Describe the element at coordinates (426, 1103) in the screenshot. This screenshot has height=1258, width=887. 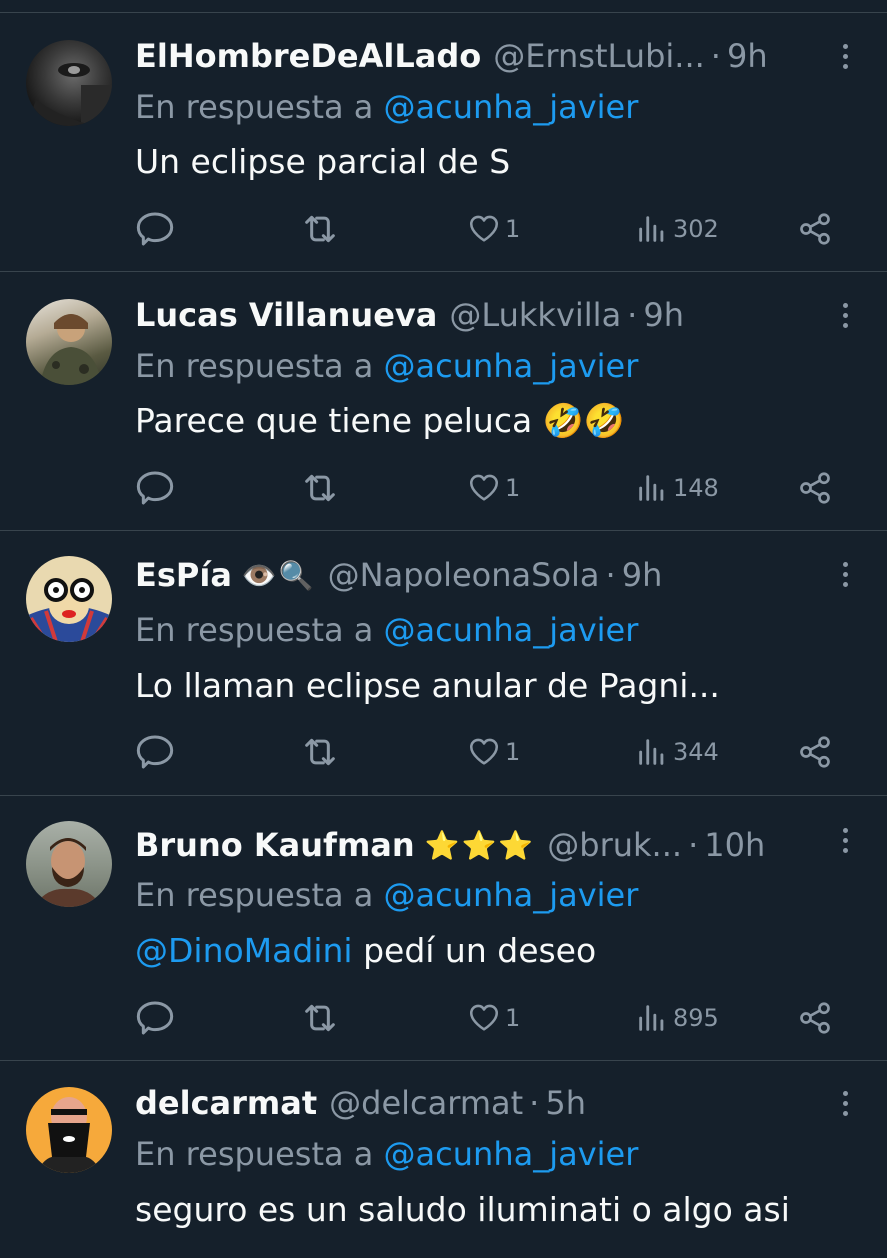
I see `user-handle: @delcarmat` at that location.